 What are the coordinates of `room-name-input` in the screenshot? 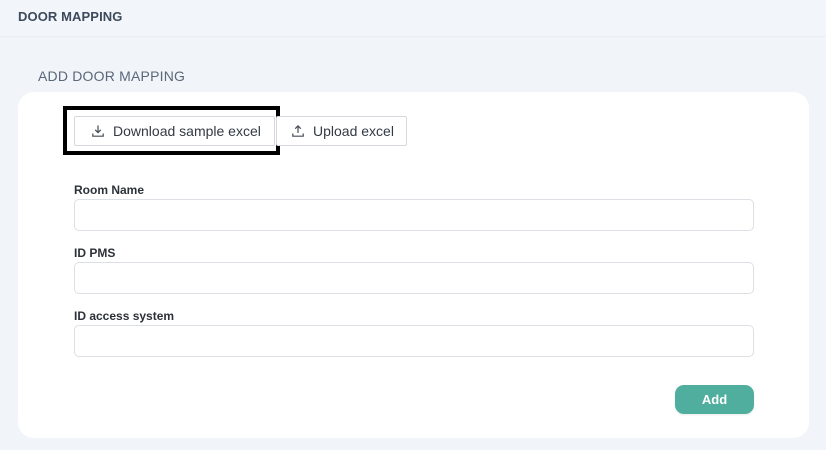 It's located at (414, 215).